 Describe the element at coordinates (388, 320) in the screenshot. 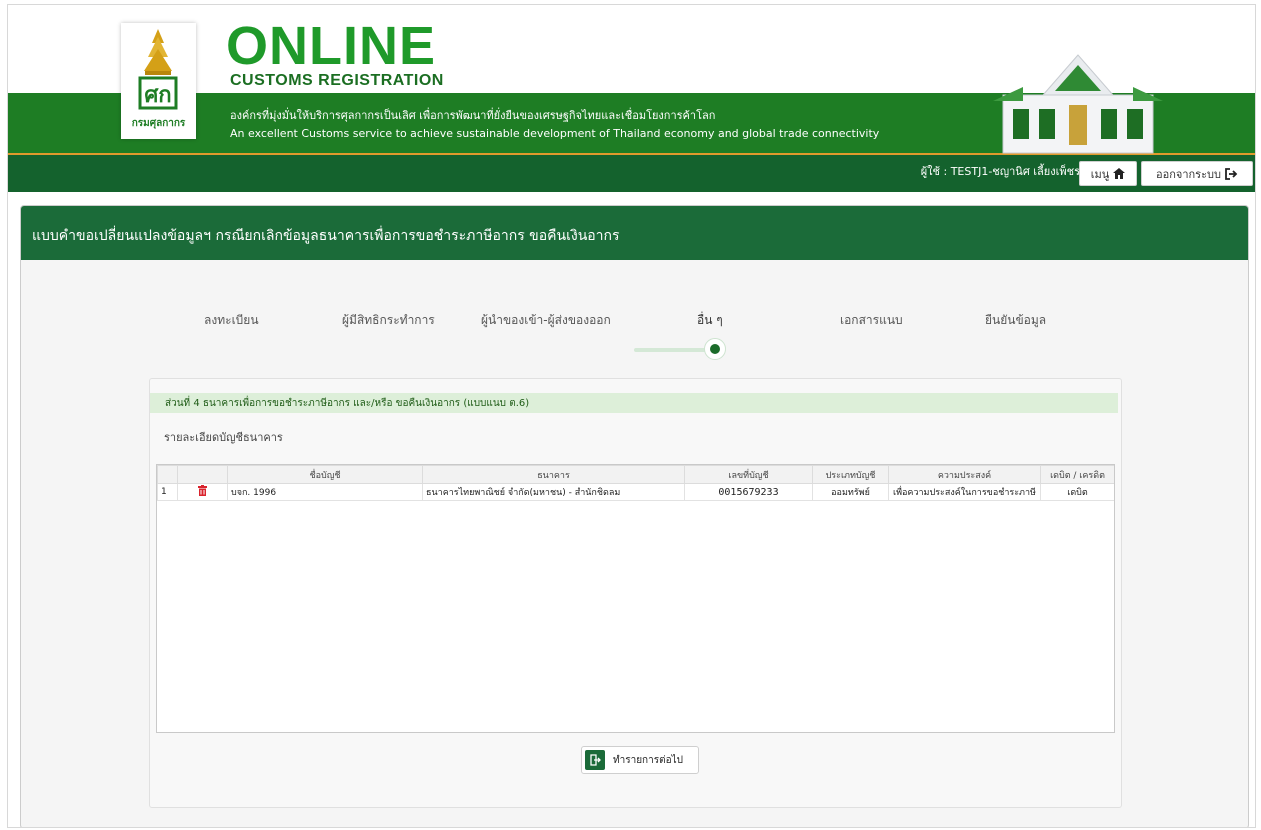

I see `step-authorized-persons: ผู้มีสิทธิกระทำการ` at that location.